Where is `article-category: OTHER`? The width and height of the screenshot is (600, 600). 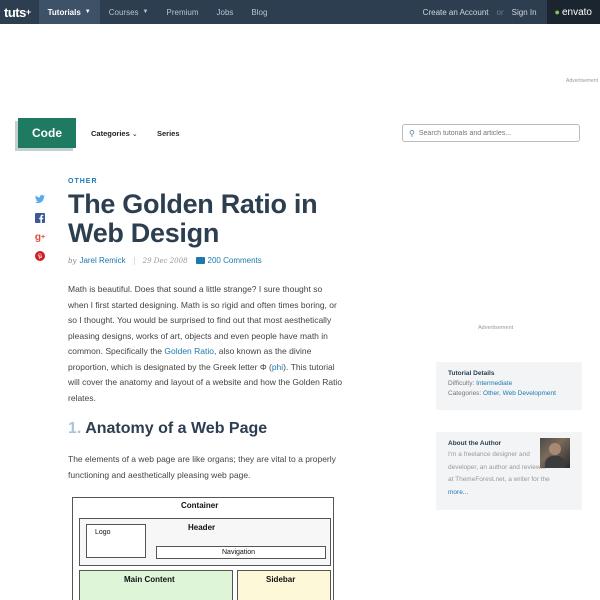
article-category: OTHER is located at coordinates (83, 181).